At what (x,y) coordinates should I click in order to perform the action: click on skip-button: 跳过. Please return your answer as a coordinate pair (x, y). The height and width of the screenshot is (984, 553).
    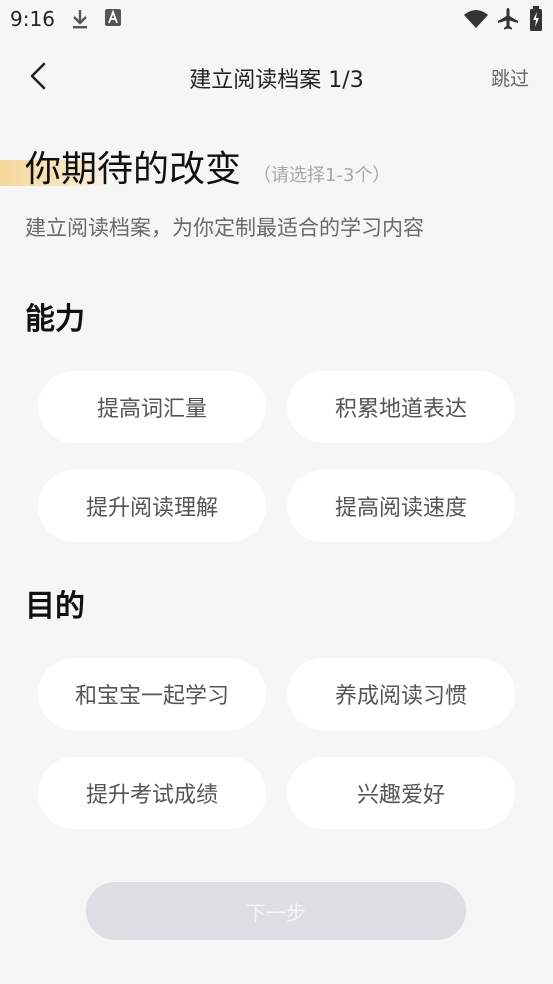
    Looking at the image, I should click on (510, 77).